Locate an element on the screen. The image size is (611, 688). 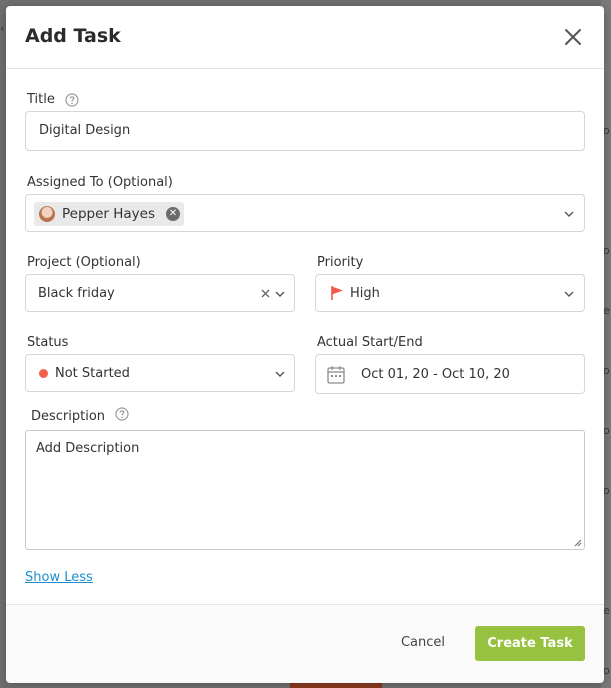
remove-assignee-icon: ✕ is located at coordinates (173, 214).